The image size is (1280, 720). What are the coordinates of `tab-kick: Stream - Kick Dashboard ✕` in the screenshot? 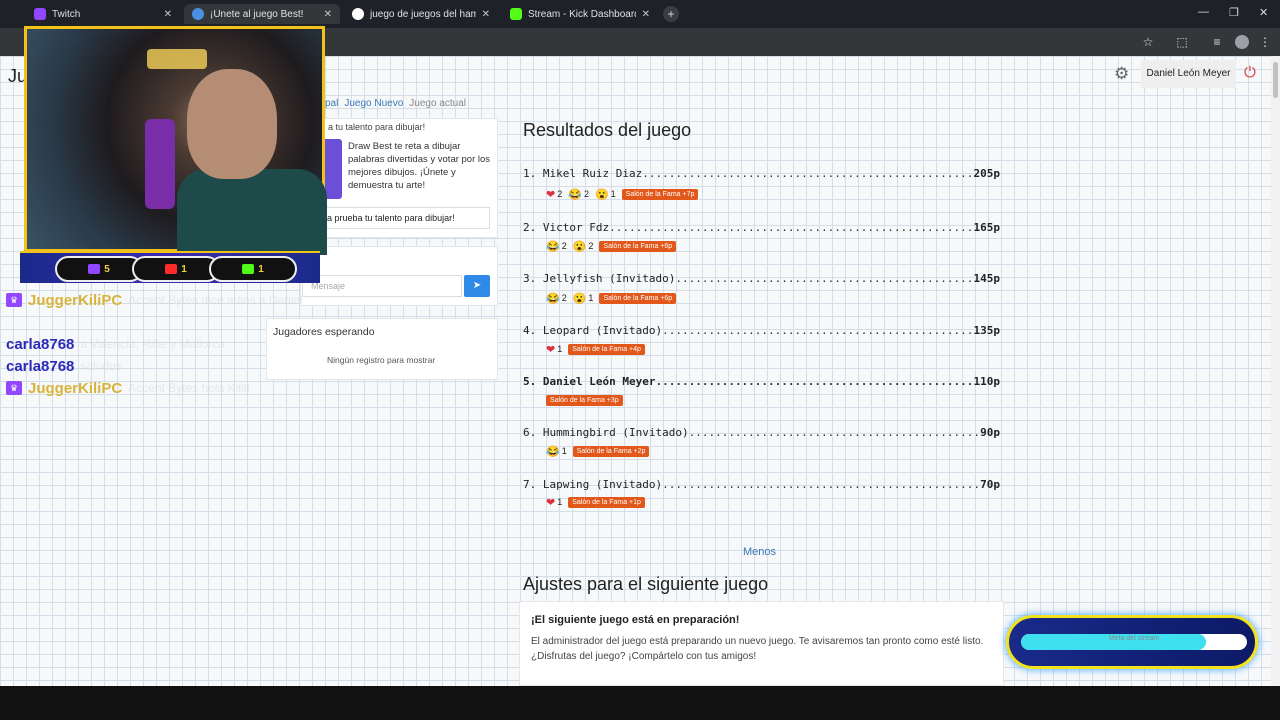 It's located at (580, 14).